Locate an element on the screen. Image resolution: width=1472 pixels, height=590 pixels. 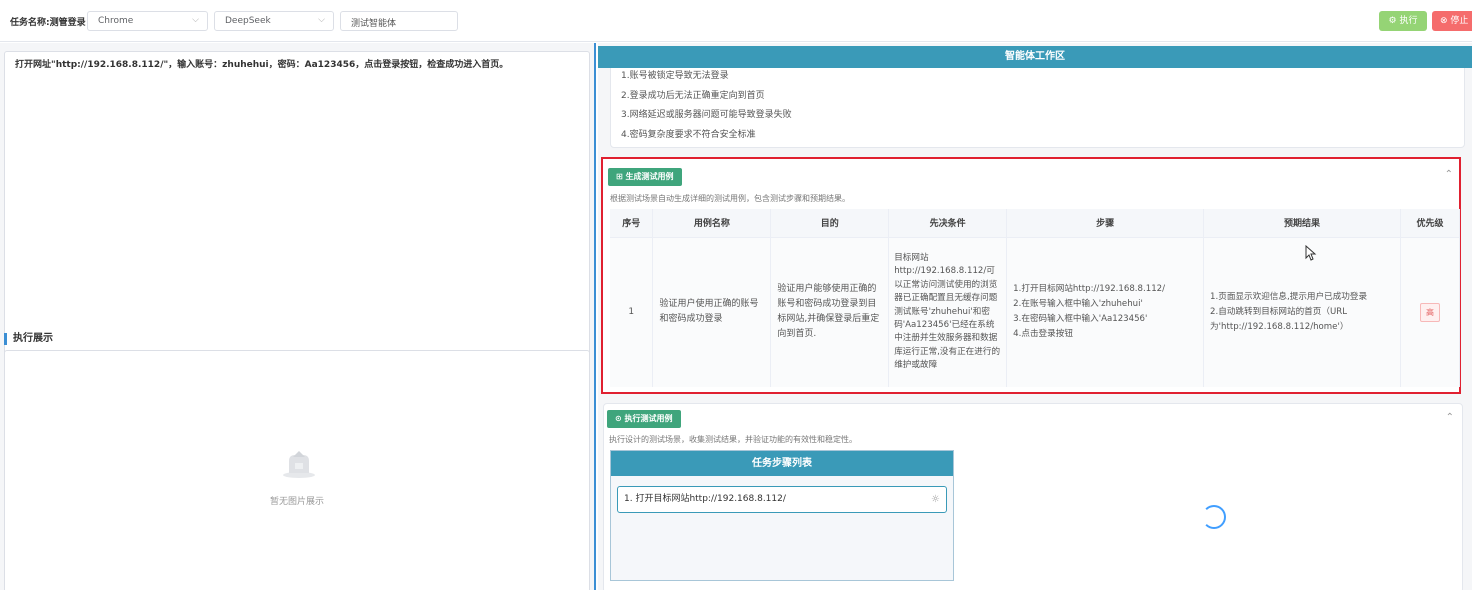
cell-index: 1 is located at coordinates (632, 311).